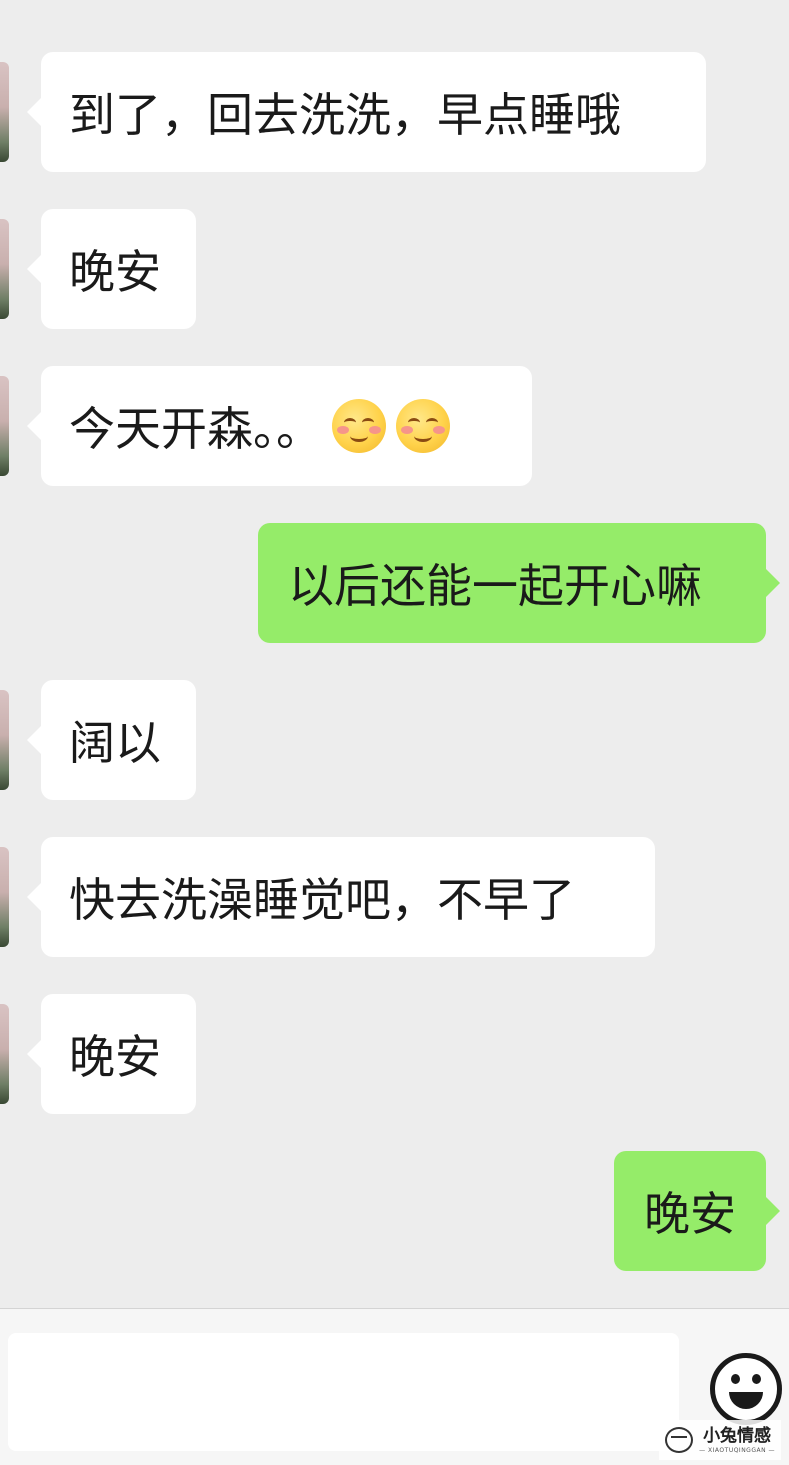  What do you see at coordinates (735, 1379) in the screenshot?
I see `smiley-face-icon` at bounding box center [735, 1379].